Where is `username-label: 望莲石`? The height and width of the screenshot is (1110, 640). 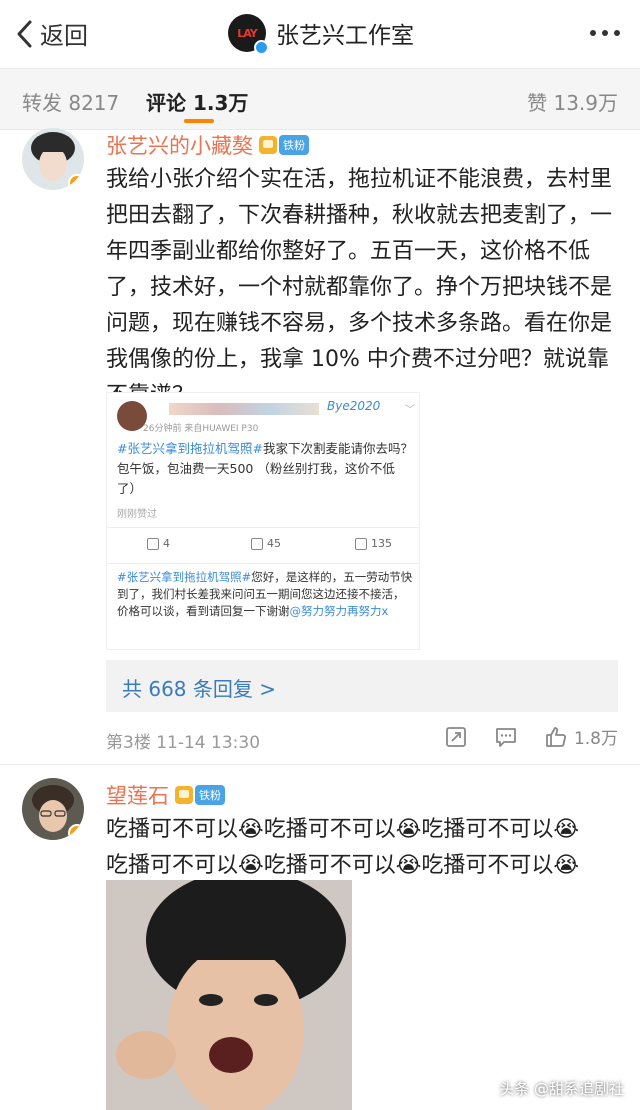
username-label: 望莲石 is located at coordinates (137, 796).